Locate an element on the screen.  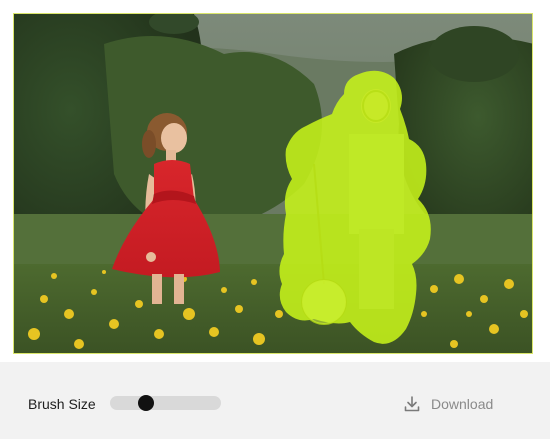
download-button: Download is located at coordinates (448, 404).